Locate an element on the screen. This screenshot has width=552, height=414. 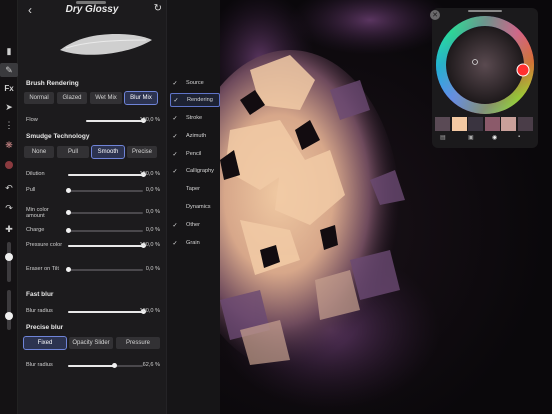
fast-blur-heading: Fast blur is located at coordinates (40, 294).